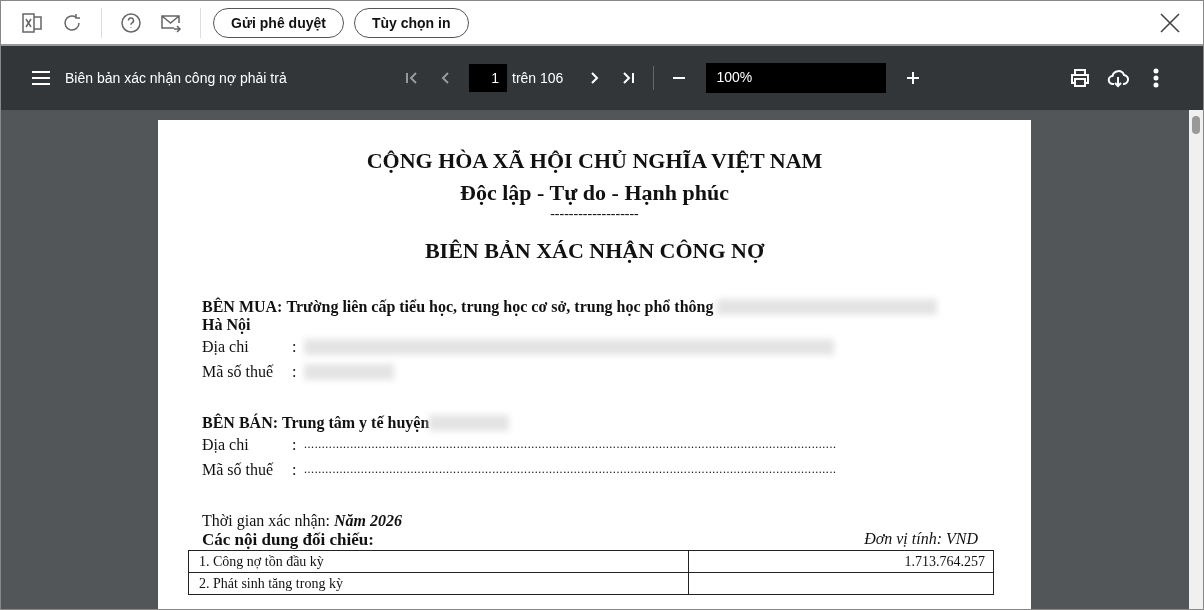 The height and width of the screenshot is (610, 1204). What do you see at coordinates (499, 307) in the screenshot?
I see `party-name: Trường liên cấp tiểu học, trung học cơ sở, trung học phổ thông` at bounding box center [499, 307].